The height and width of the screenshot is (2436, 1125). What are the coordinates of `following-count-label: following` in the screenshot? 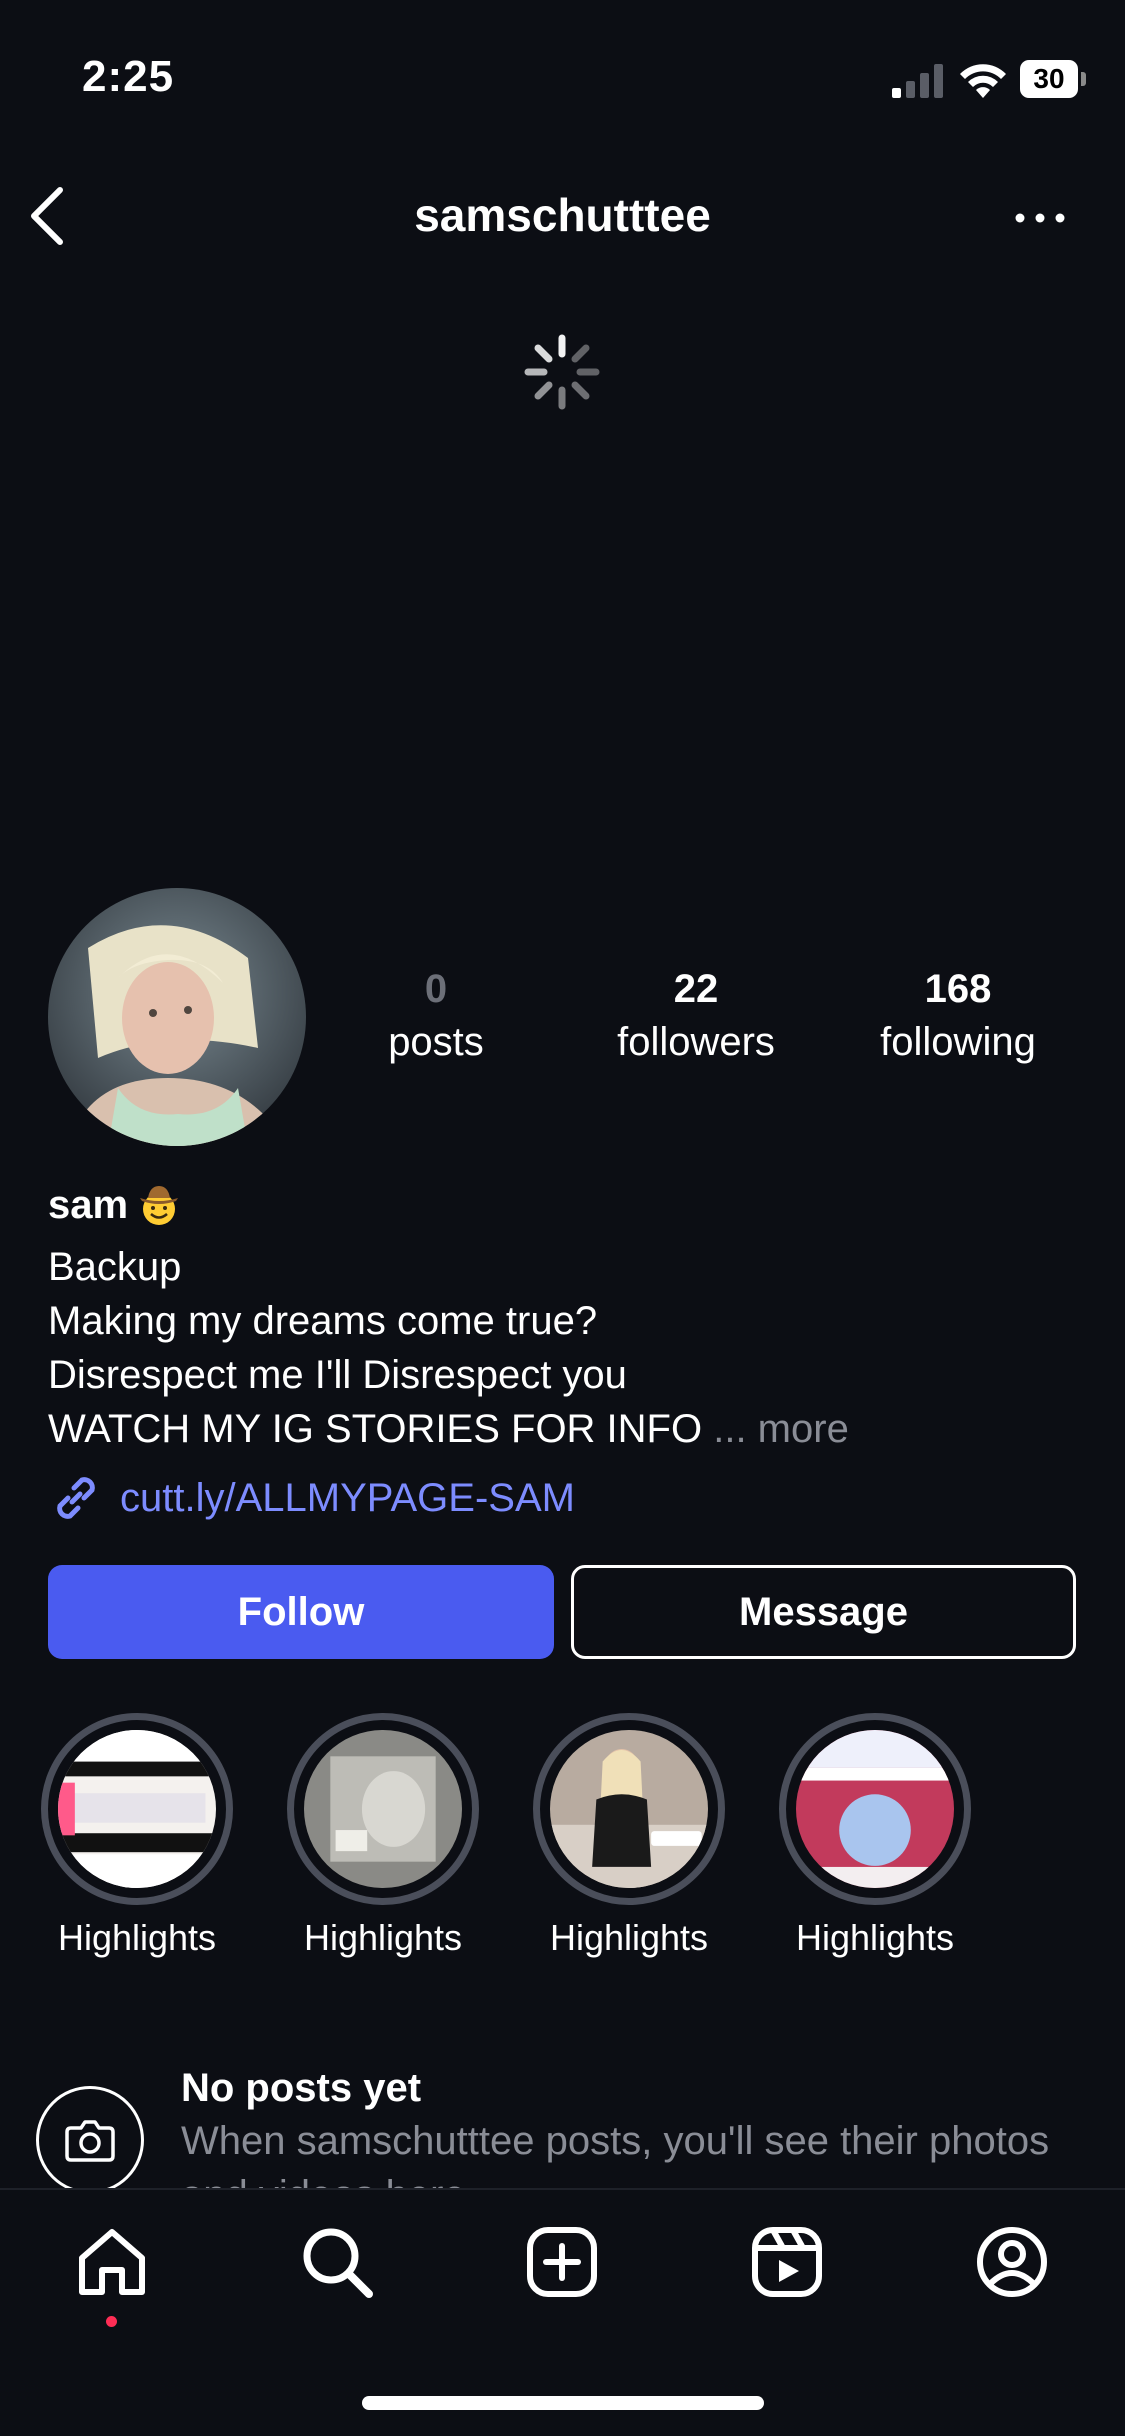 It's located at (958, 1042).